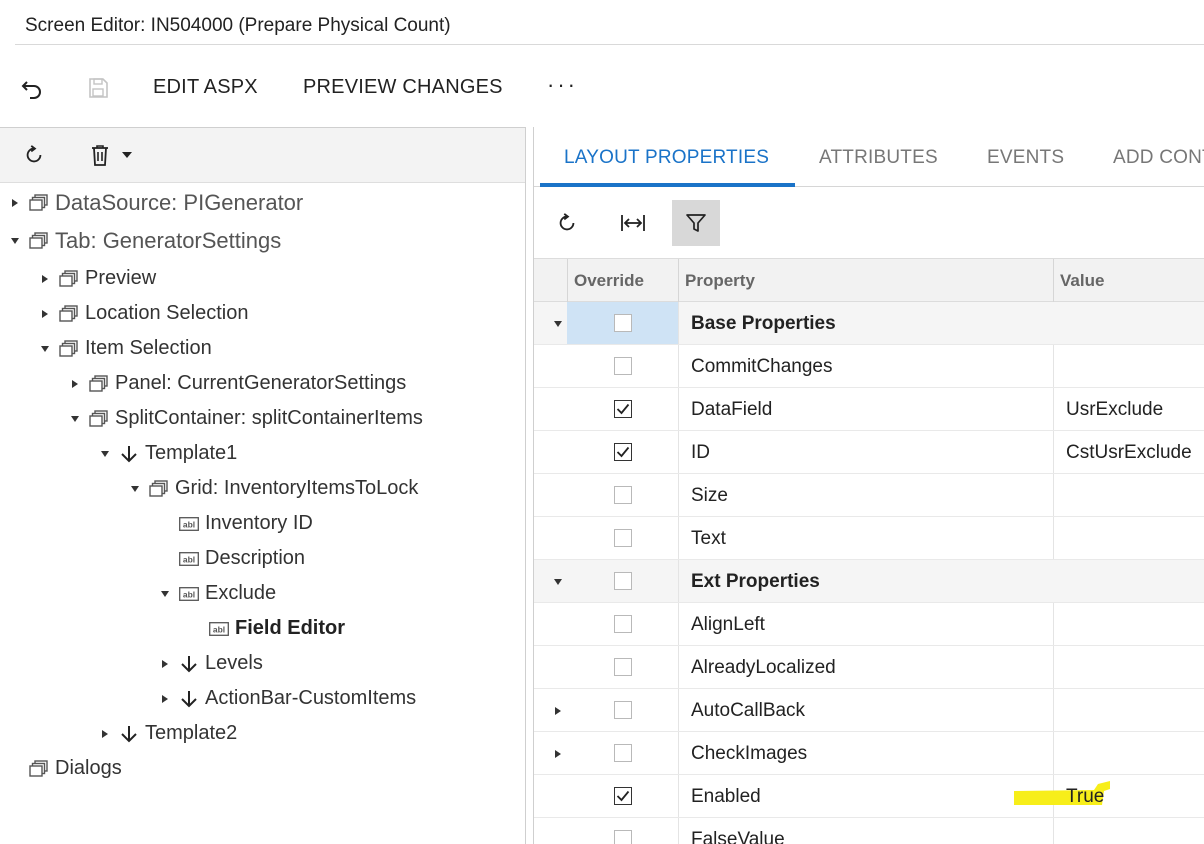 The width and height of the screenshot is (1204, 844). What do you see at coordinates (869, 753) in the screenshot?
I see `property-row: CheckImages` at bounding box center [869, 753].